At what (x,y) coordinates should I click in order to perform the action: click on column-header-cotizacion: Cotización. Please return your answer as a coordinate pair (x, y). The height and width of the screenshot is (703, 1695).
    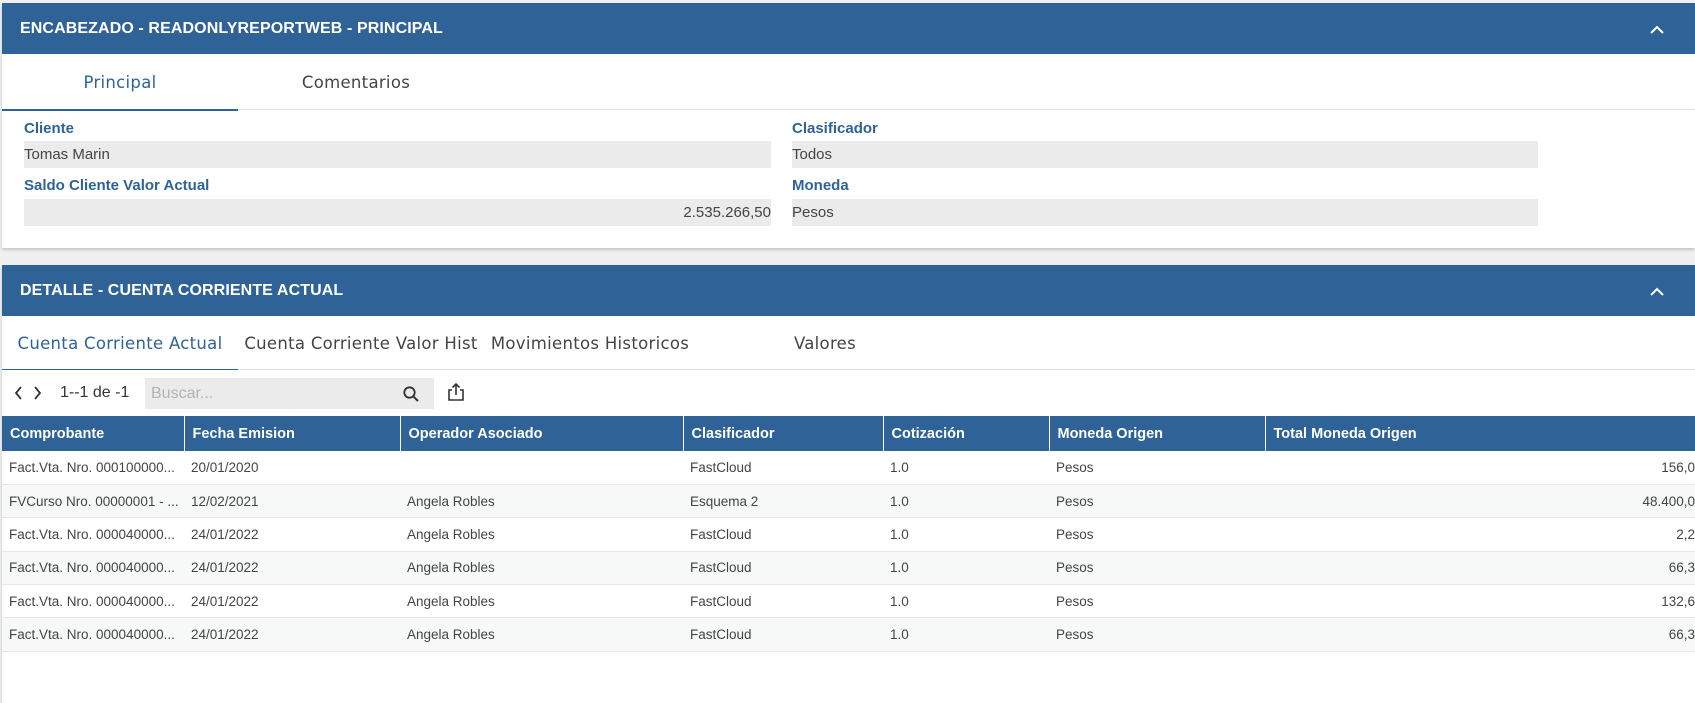
    Looking at the image, I should click on (966, 433).